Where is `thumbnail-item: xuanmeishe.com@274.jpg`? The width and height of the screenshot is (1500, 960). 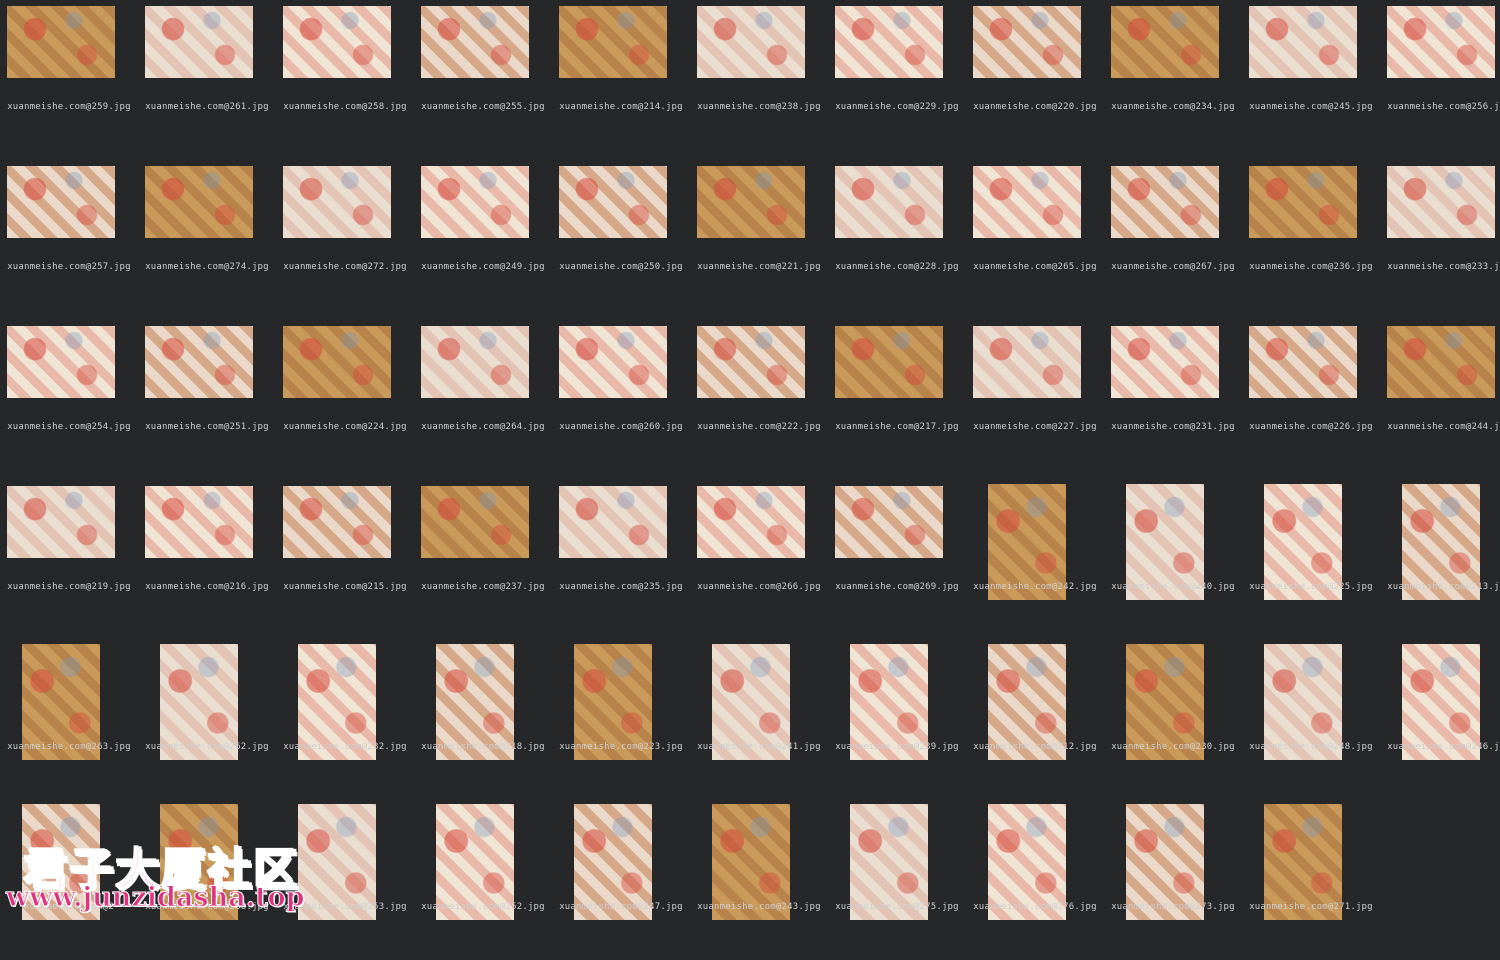 thumbnail-item: xuanmeishe.com@274.jpg is located at coordinates (207, 240).